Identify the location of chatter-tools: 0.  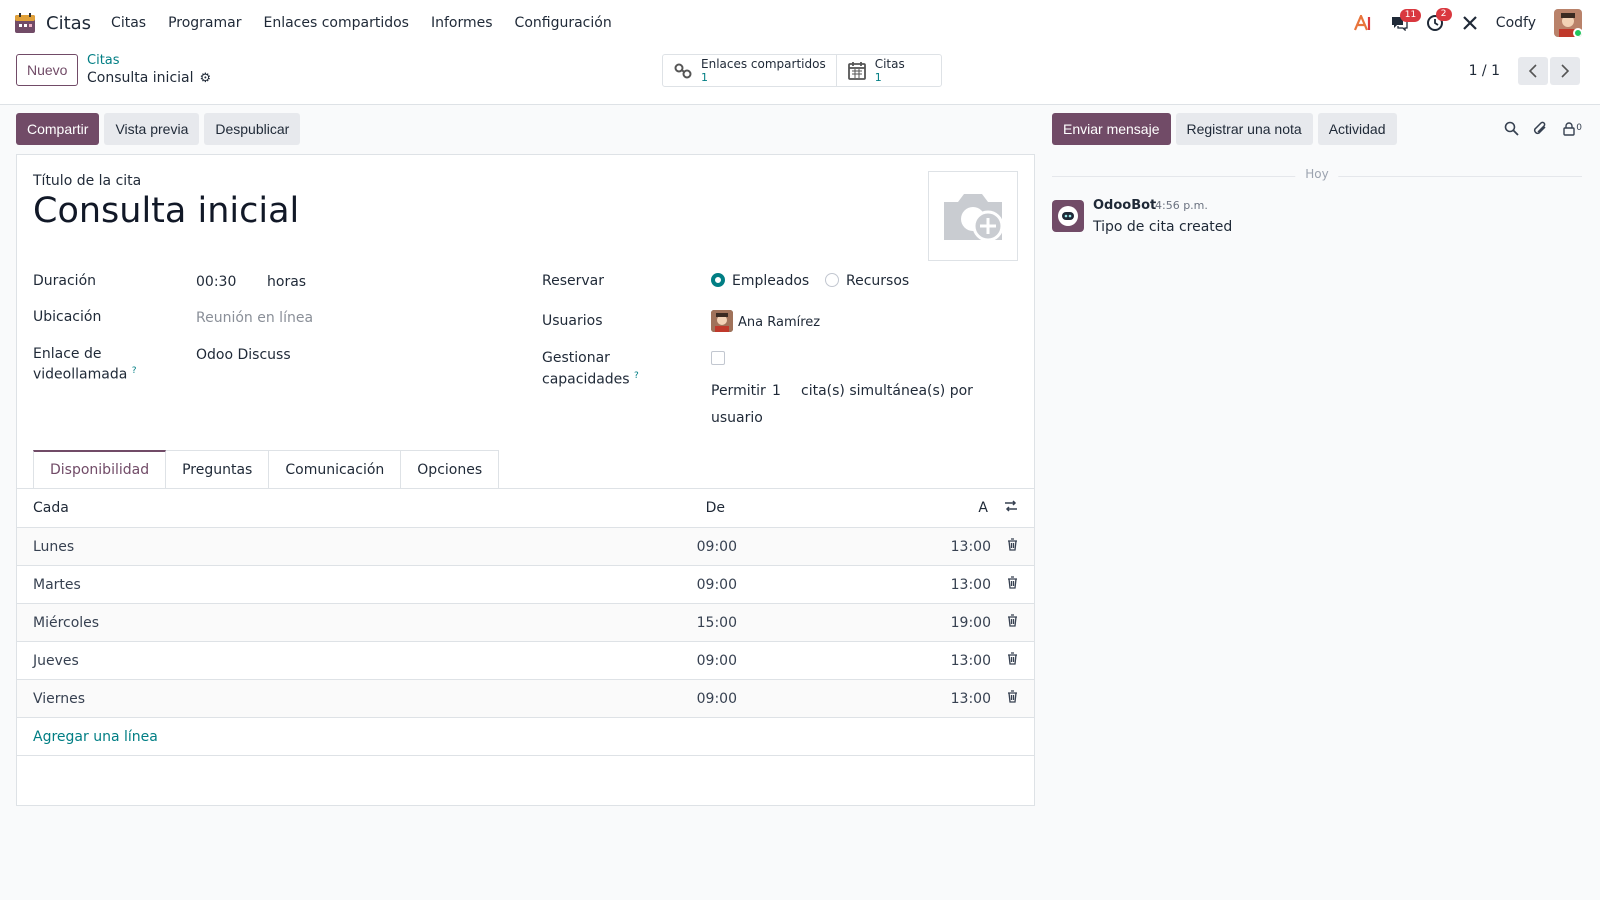
(1536, 130).